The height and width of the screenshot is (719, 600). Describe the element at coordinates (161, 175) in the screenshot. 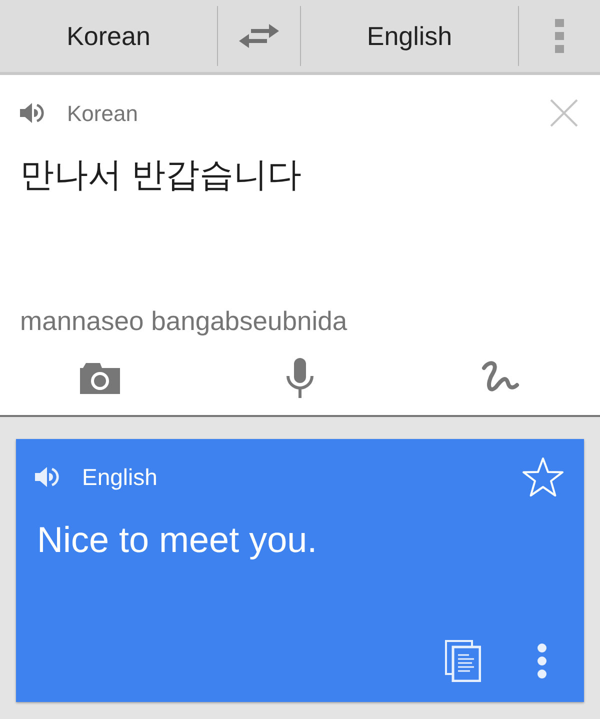

I see `source-text-input: 만나서 반갑습니다` at that location.